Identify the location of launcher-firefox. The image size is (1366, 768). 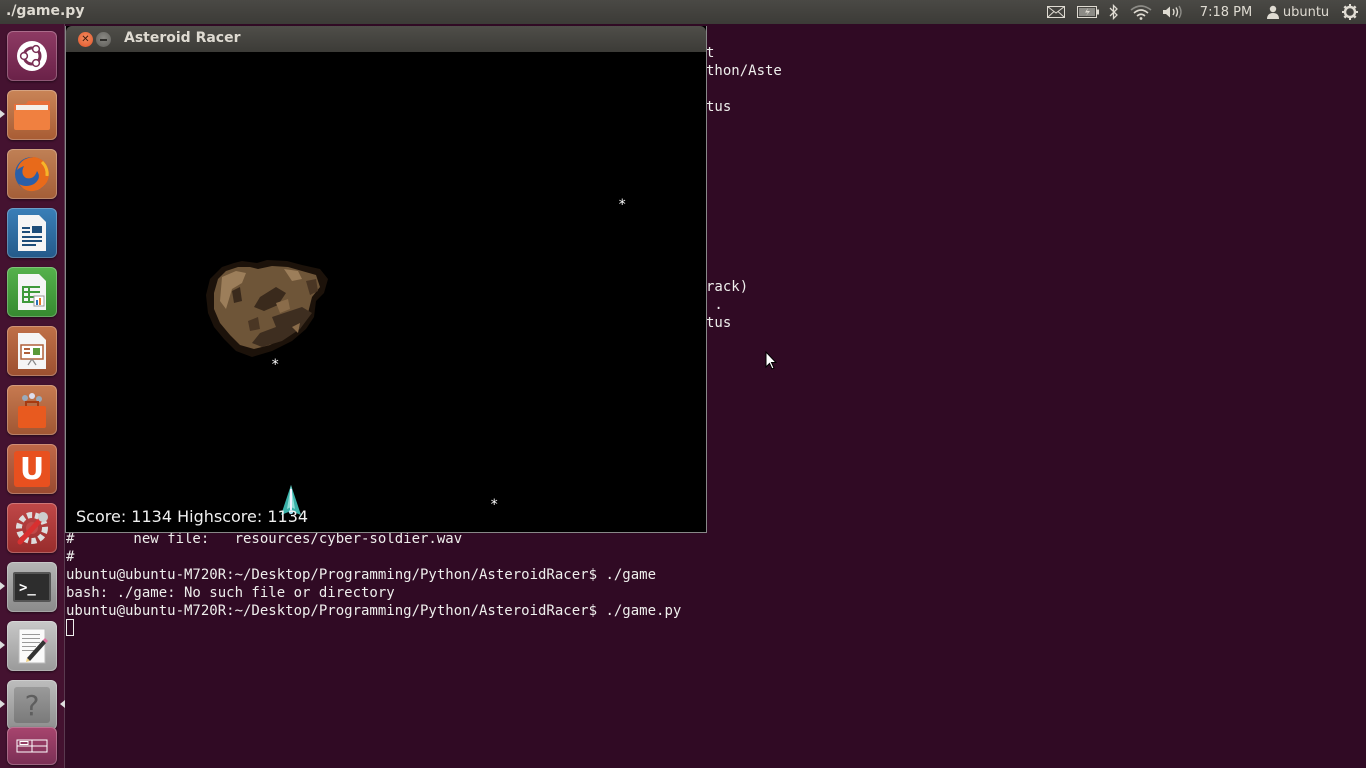
(32, 174).